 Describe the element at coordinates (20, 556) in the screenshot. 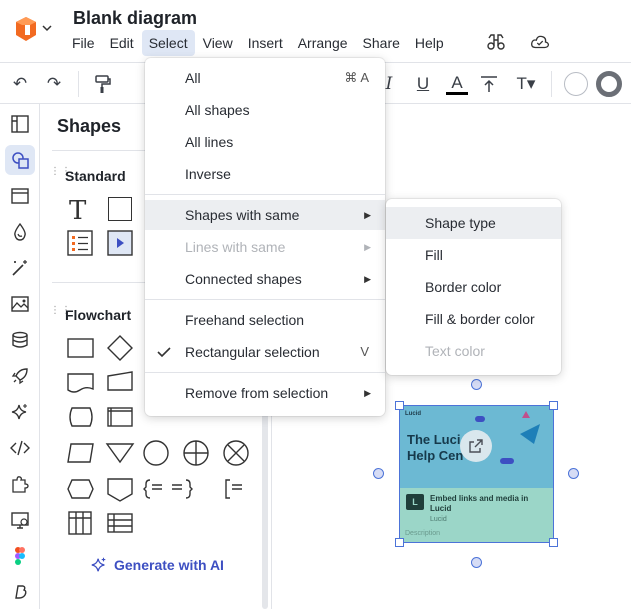

I see `figma-icon` at that location.